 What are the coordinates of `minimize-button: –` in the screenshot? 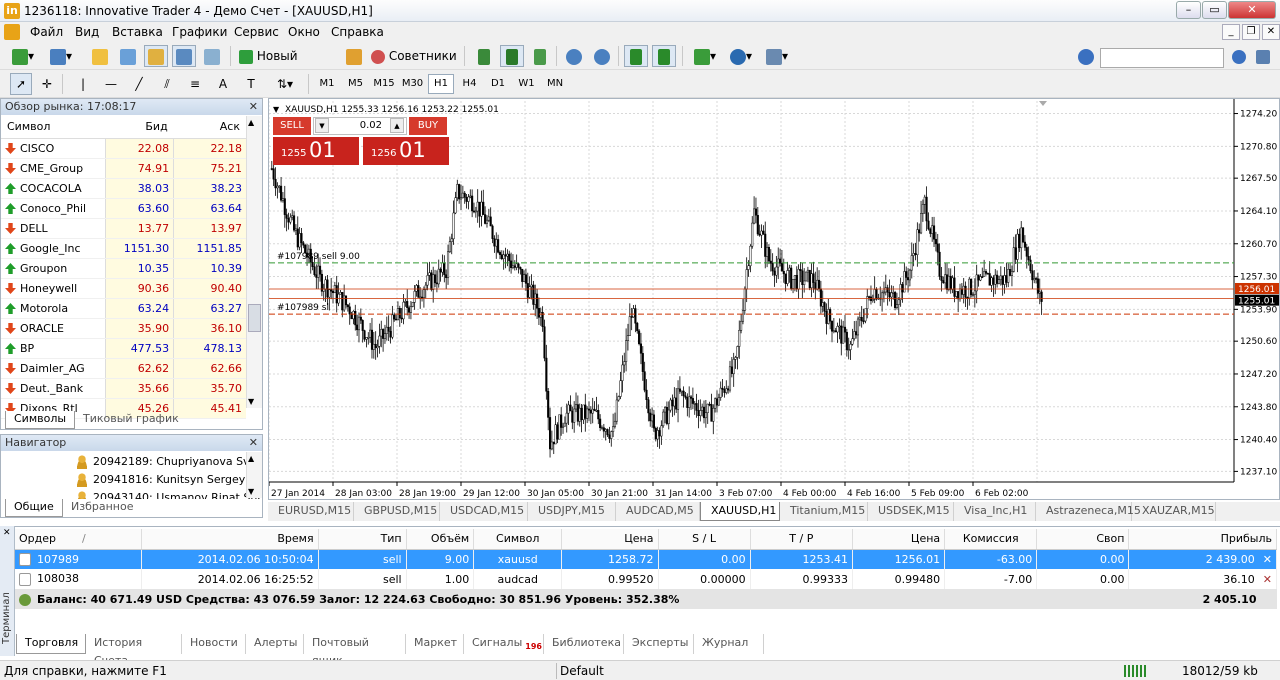 It's located at (1188, 10).